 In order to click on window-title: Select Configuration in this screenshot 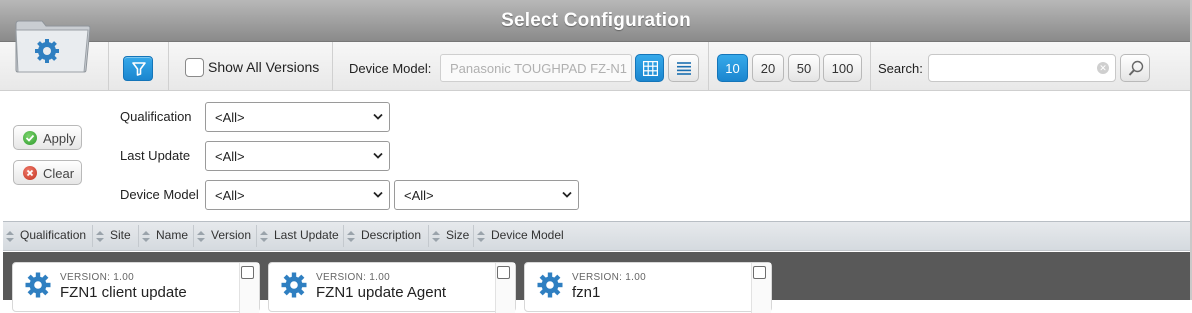, I will do `click(596, 20)`.